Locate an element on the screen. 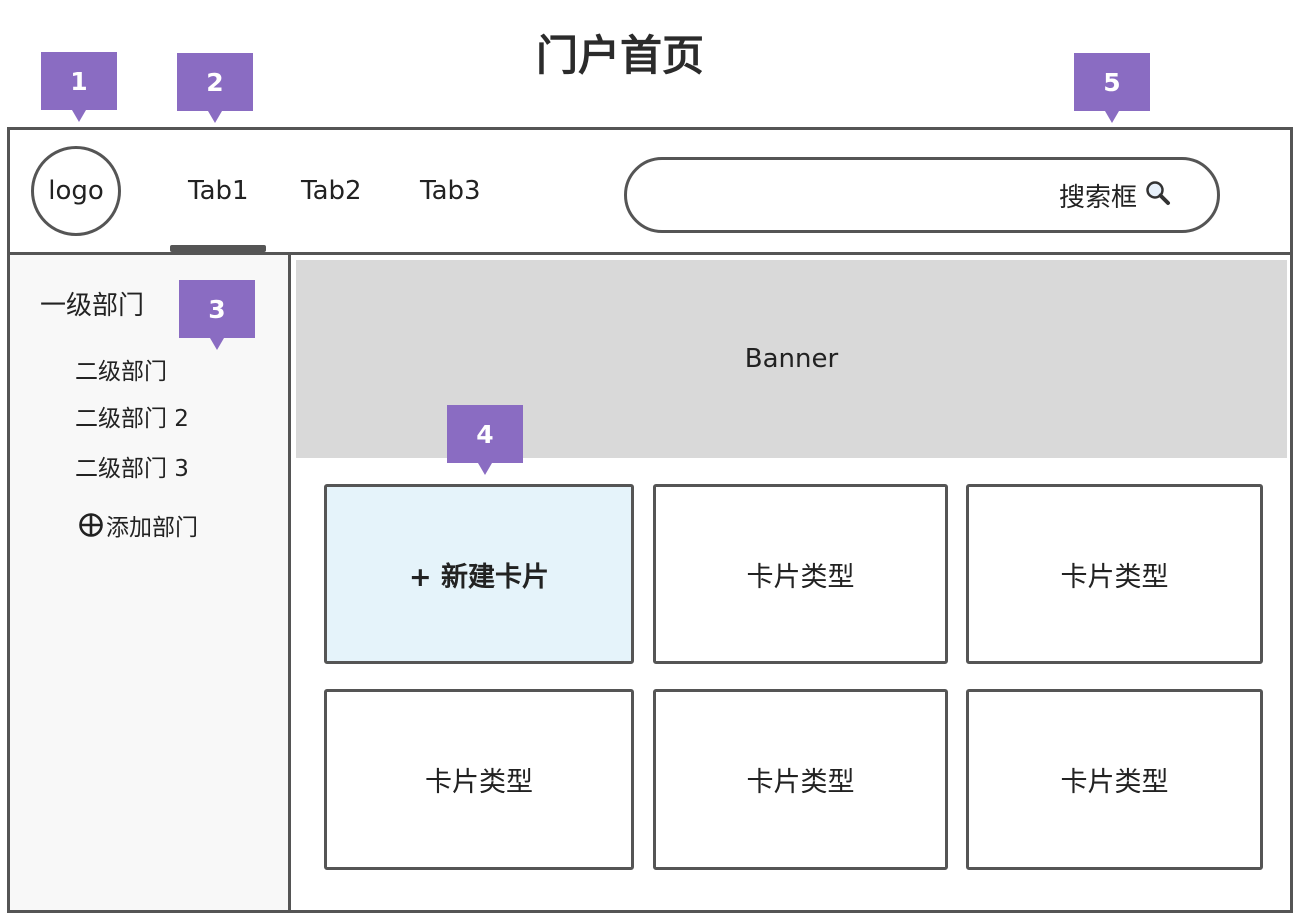 This screenshot has width=1298, height=913. new-card-label: + 新建卡片 is located at coordinates (479, 577).